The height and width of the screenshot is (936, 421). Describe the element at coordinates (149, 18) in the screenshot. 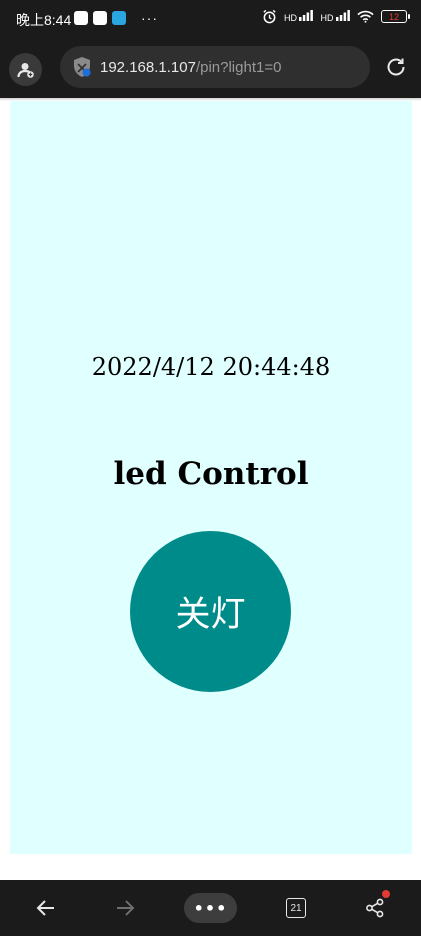

I see `more-notifications-indicator: ···` at that location.